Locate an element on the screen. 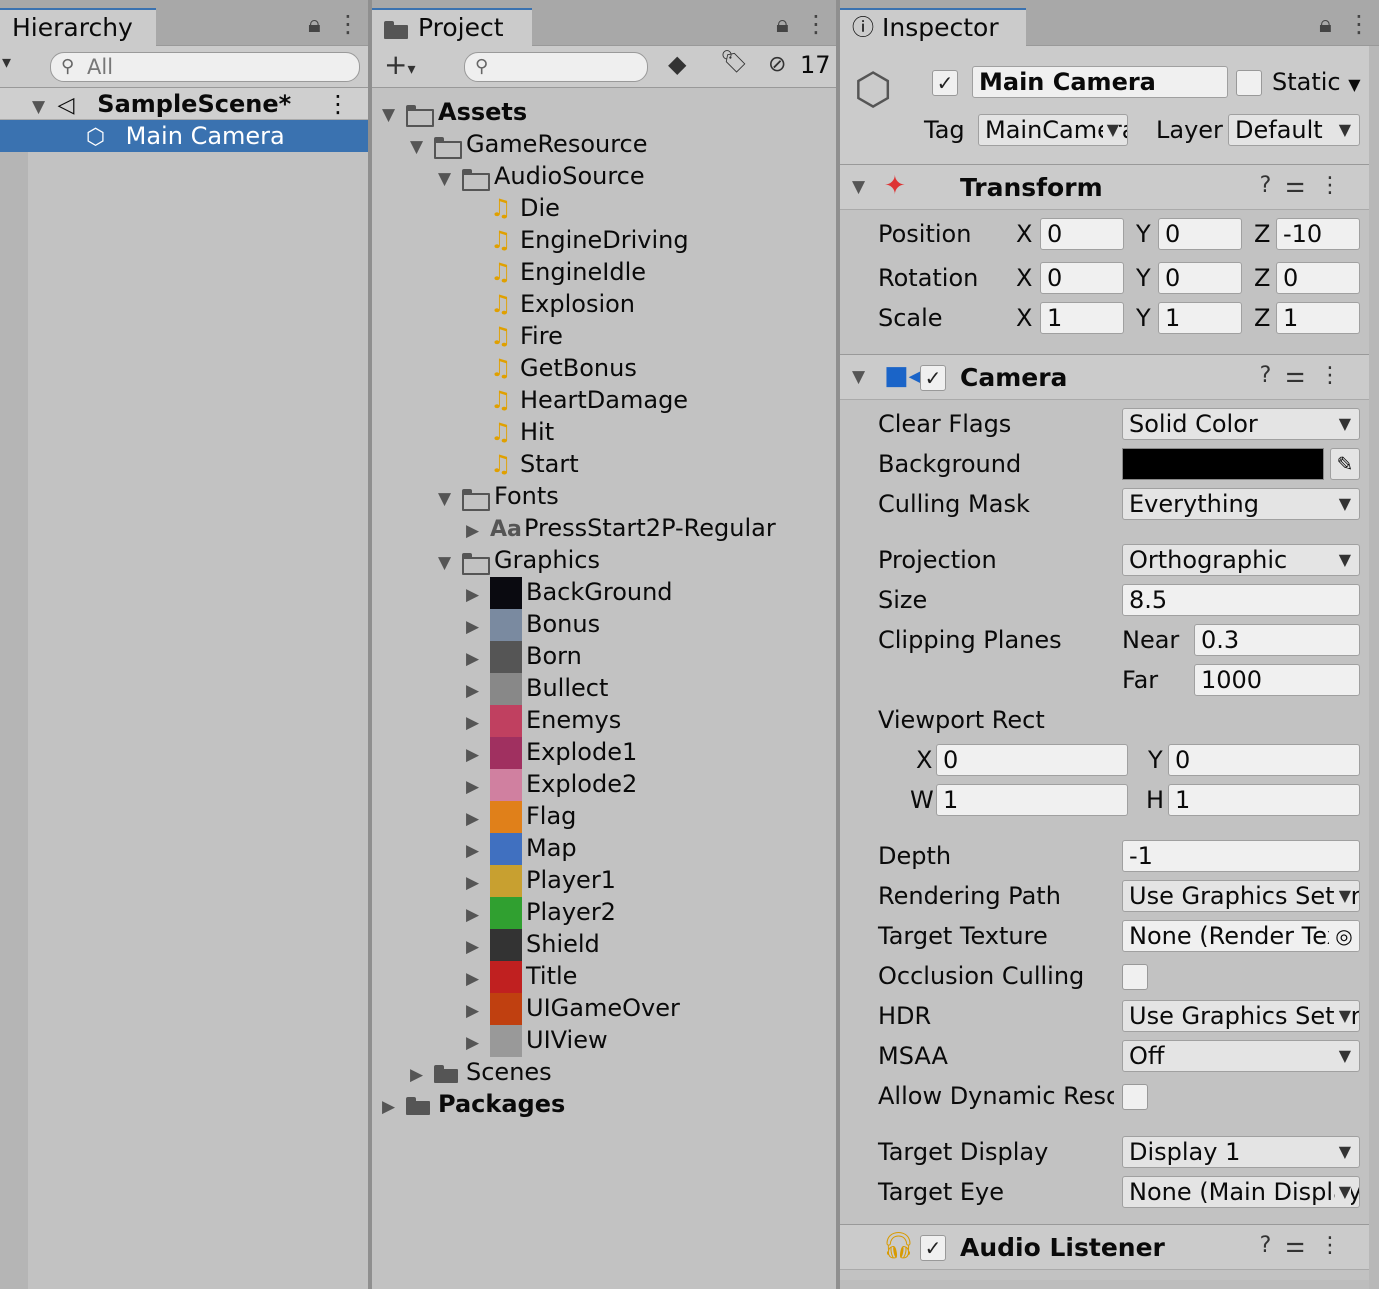 The height and width of the screenshot is (1289, 1379). projection-dropdown: Orthographic ▼ is located at coordinates (1241, 560).